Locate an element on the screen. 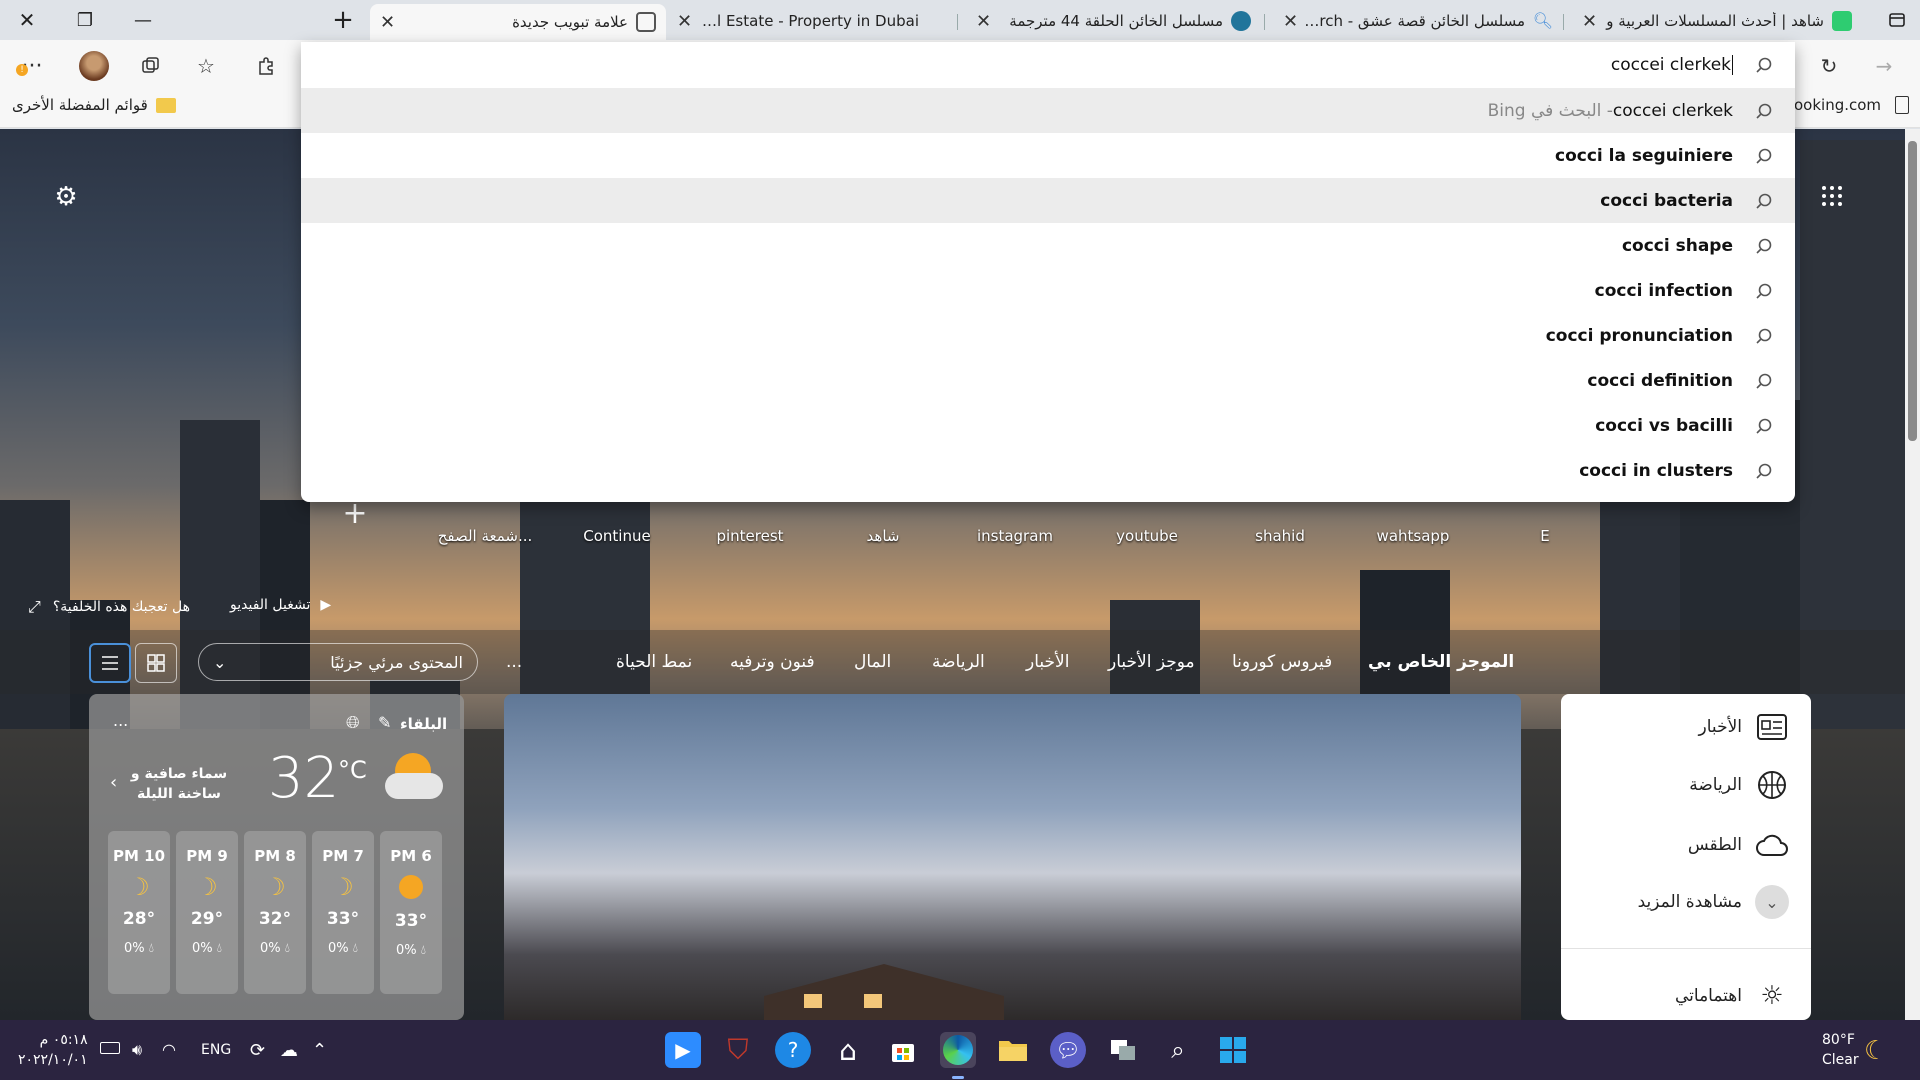  quick-link-shahid: shahid is located at coordinates (1280, 536).